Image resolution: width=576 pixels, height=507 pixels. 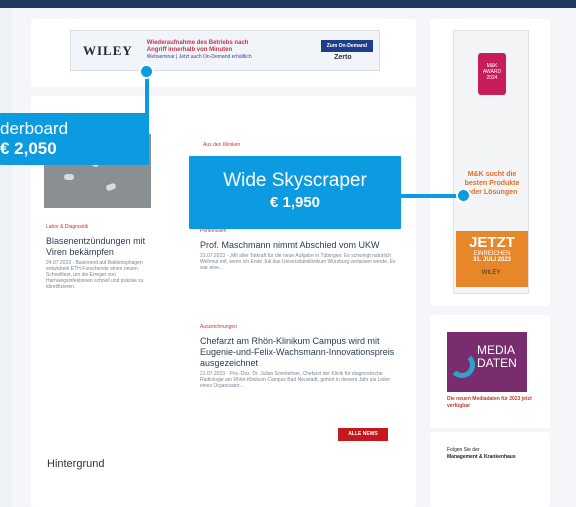 I want to click on callout-price: € 2,050, so click(x=28, y=148).